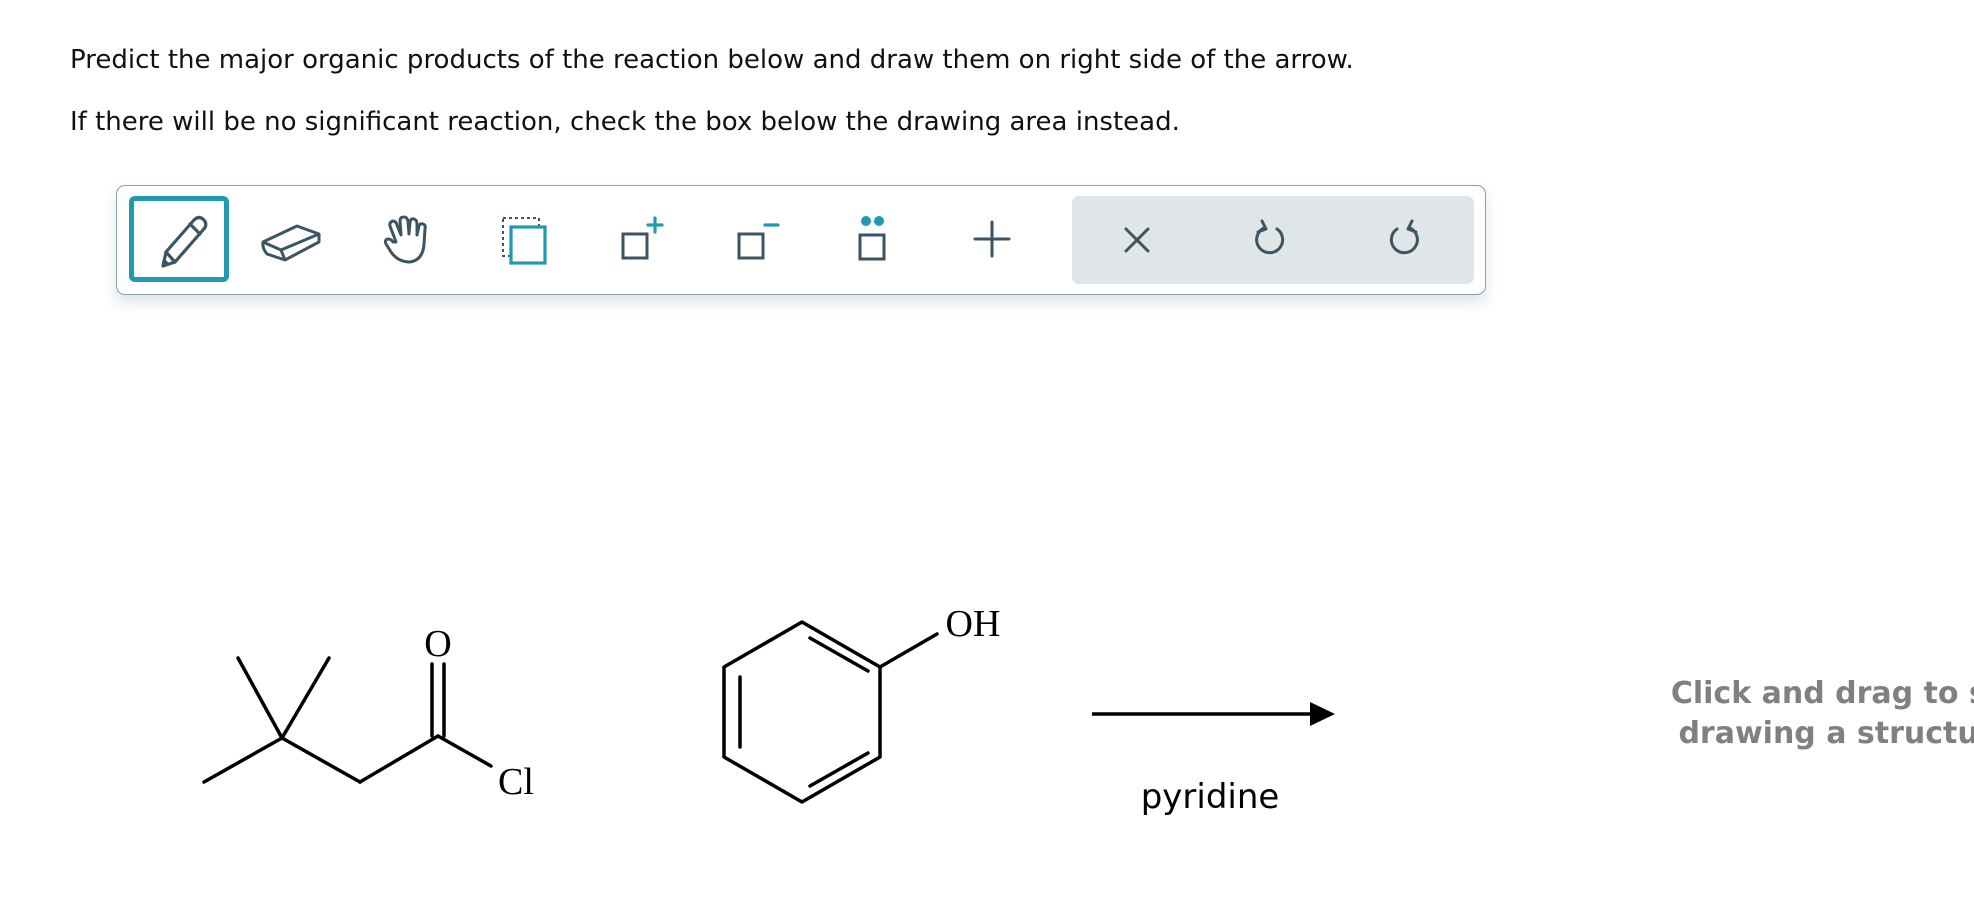  I want to click on reaction-arrow, so click(1213, 714).